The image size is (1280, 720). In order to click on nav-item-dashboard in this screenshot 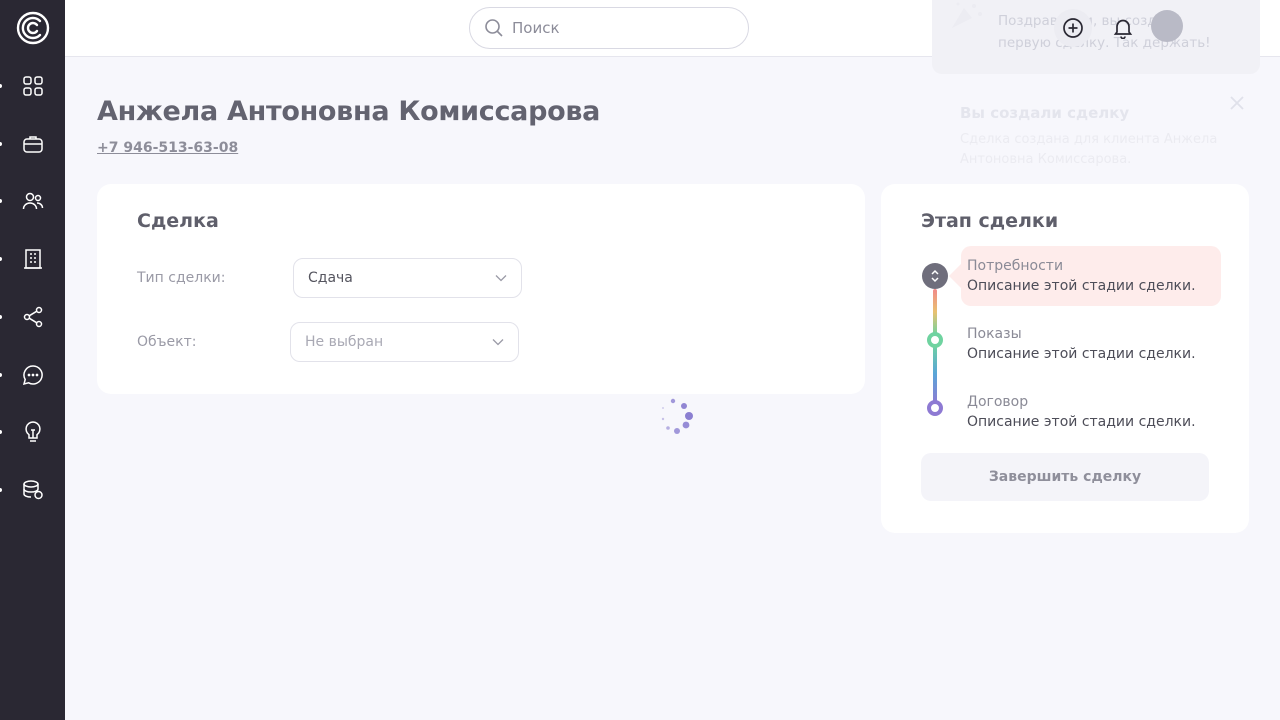, I will do `click(32, 86)`.